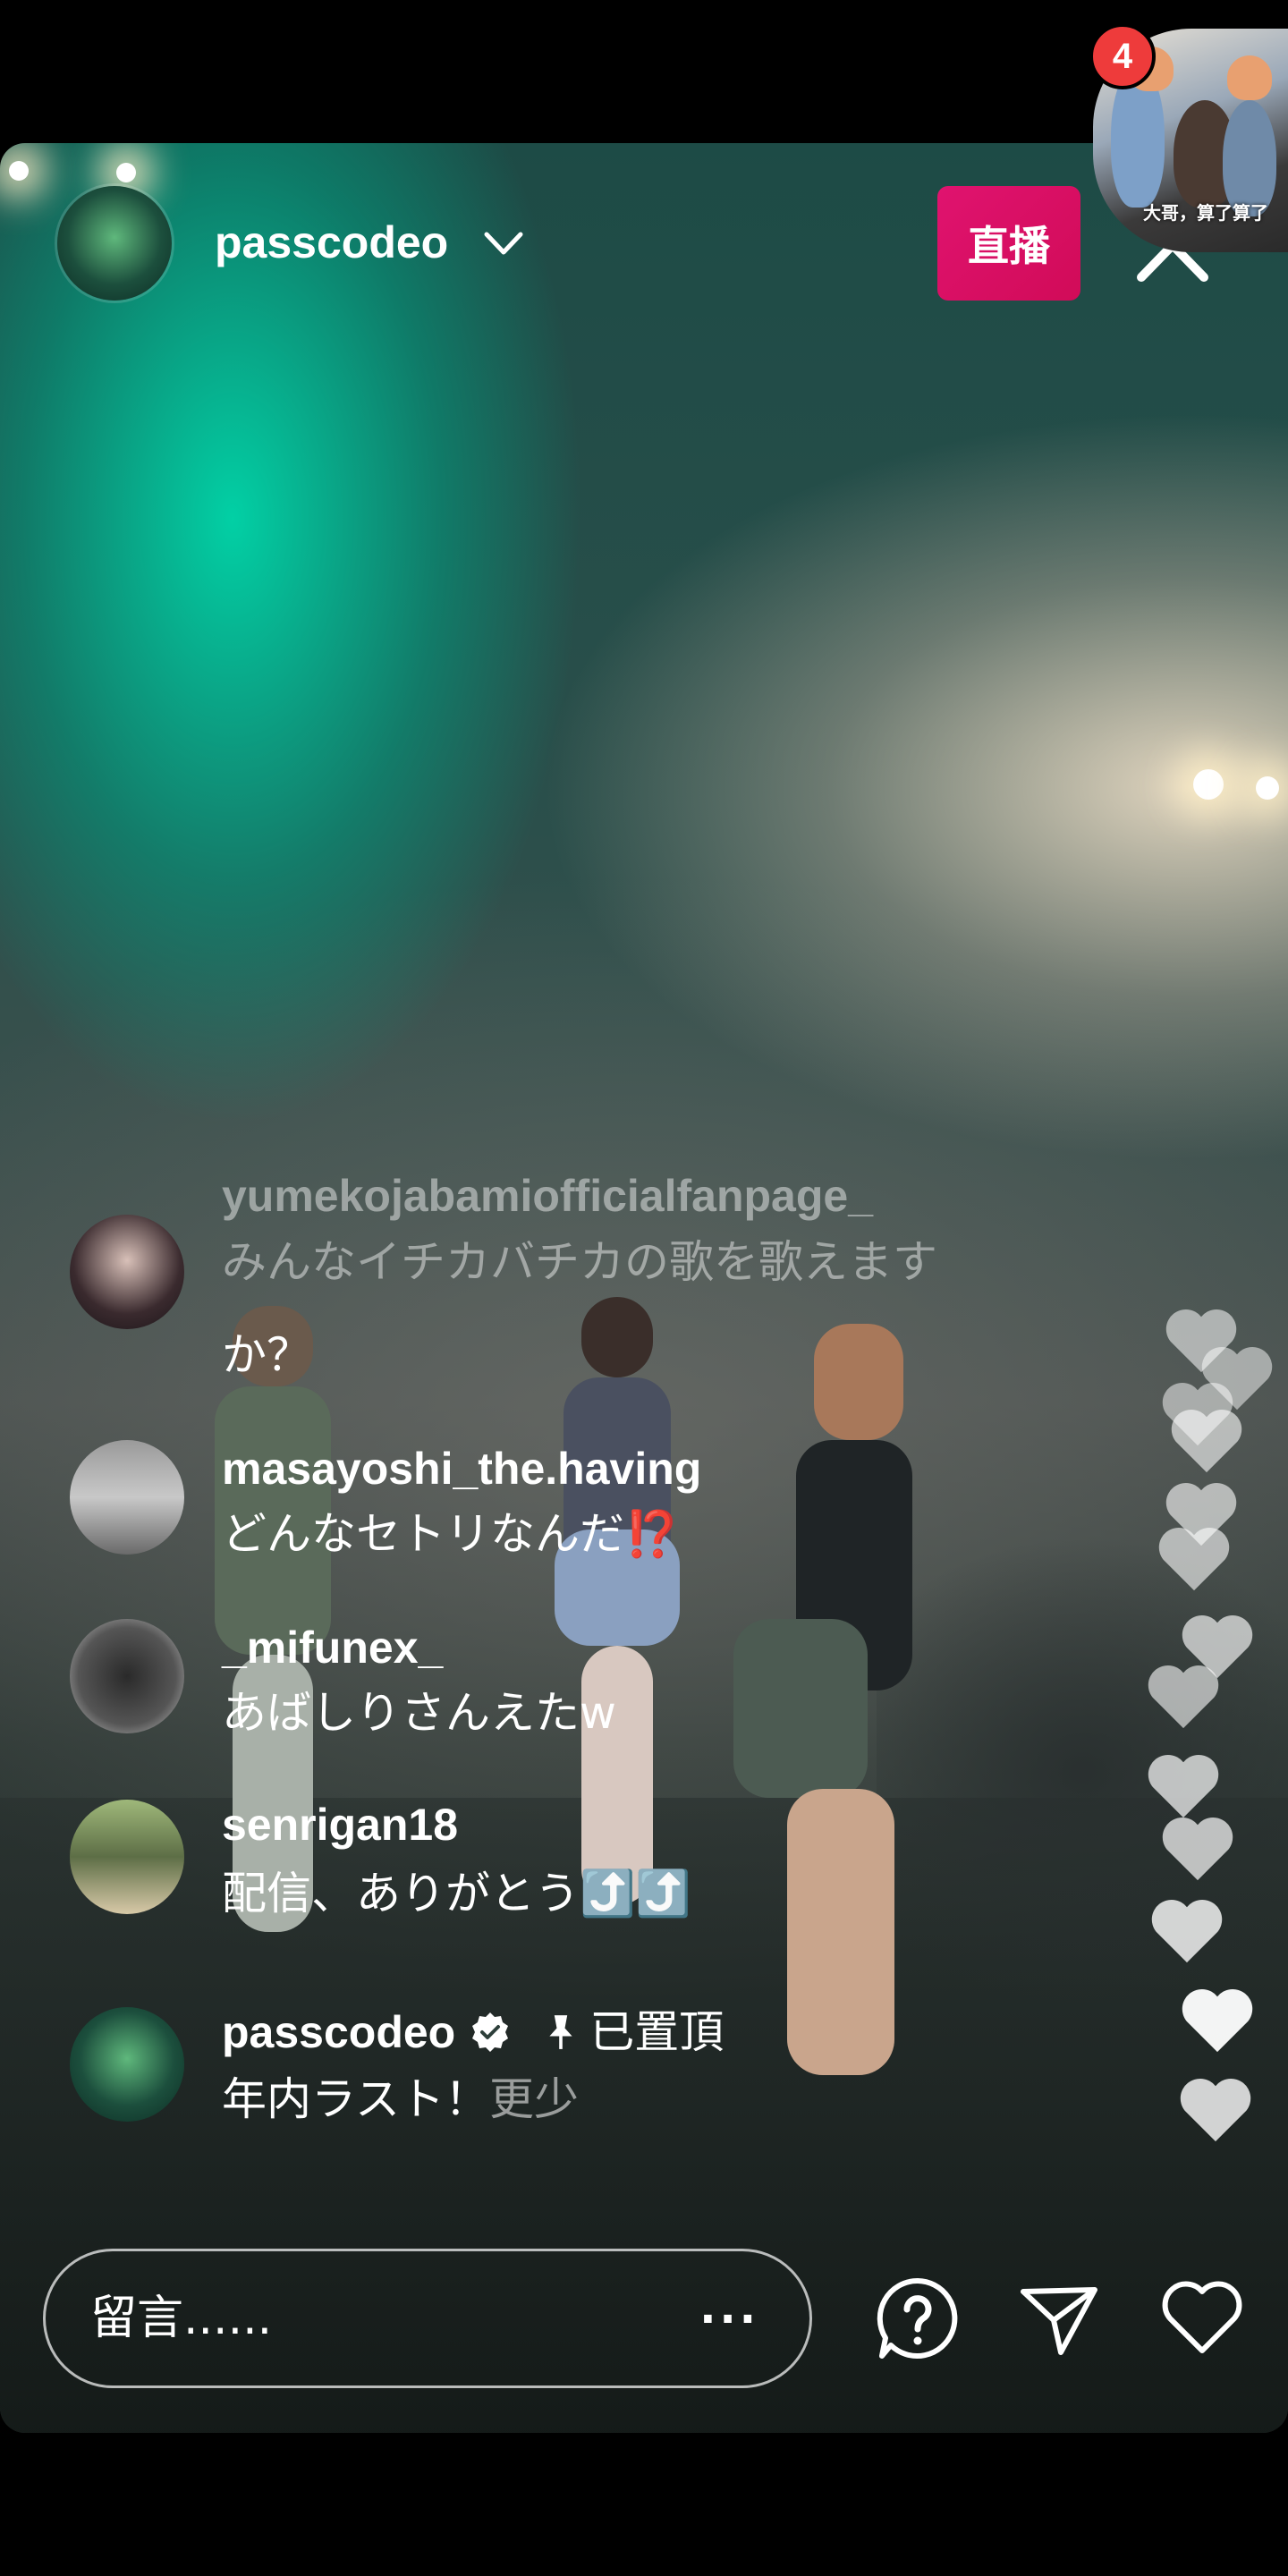 This screenshot has height=2576, width=1288. Describe the element at coordinates (340, 1824) in the screenshot. I see `comment-username: senrigan18` at that location.